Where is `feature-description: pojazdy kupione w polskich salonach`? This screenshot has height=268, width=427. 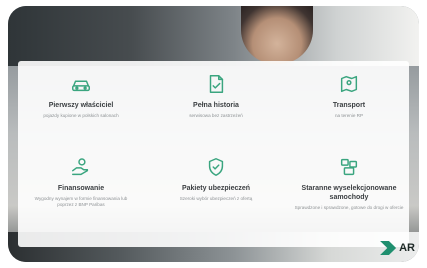 feature-description: pojazdy kupione w polskich salonach is located at coordinates (81, 115).